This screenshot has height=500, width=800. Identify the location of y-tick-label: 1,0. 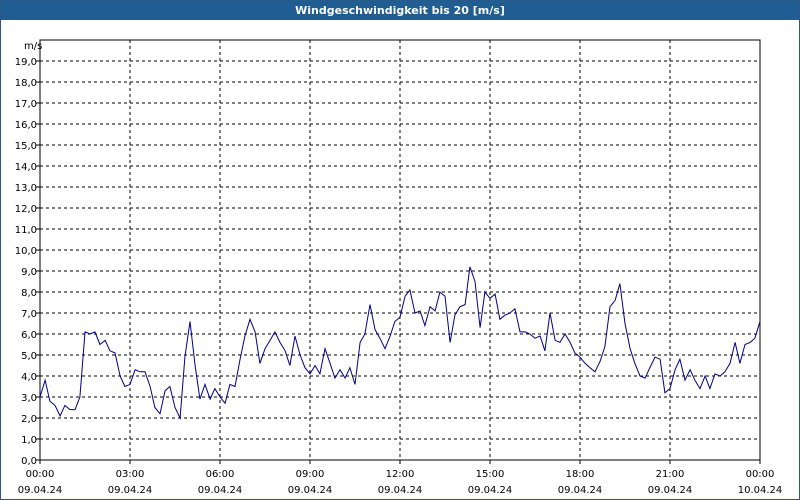
(29, 440).